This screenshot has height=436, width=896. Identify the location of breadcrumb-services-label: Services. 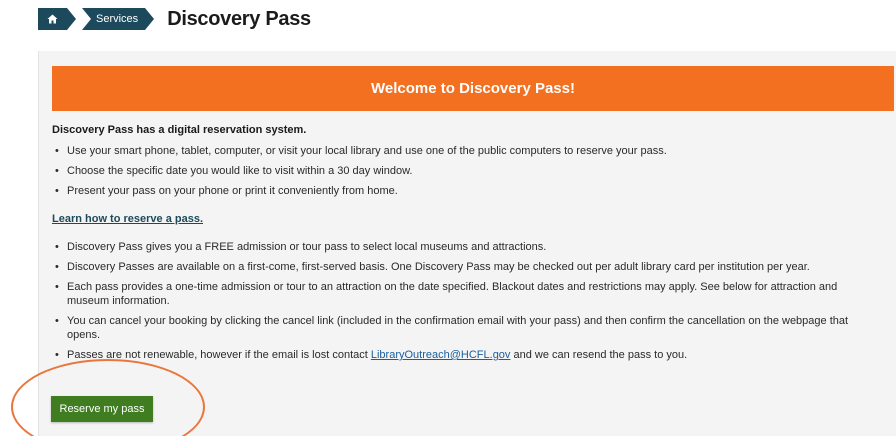
(117, 19).